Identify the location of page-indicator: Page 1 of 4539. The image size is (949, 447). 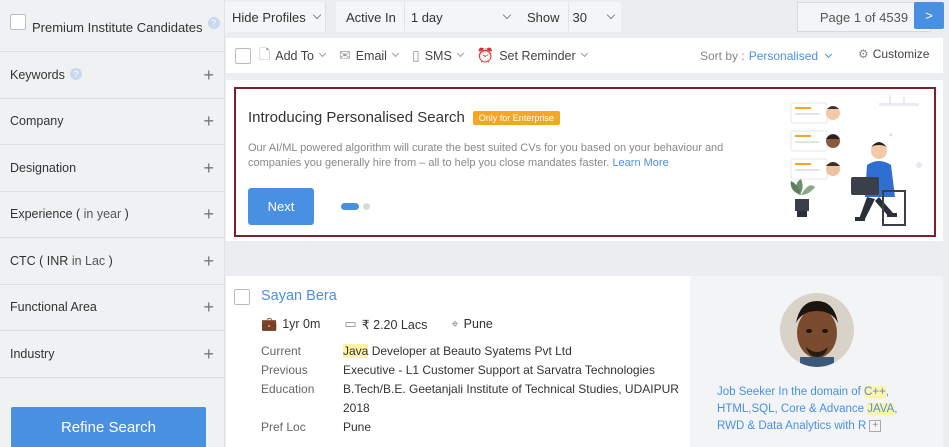
(864, 17).